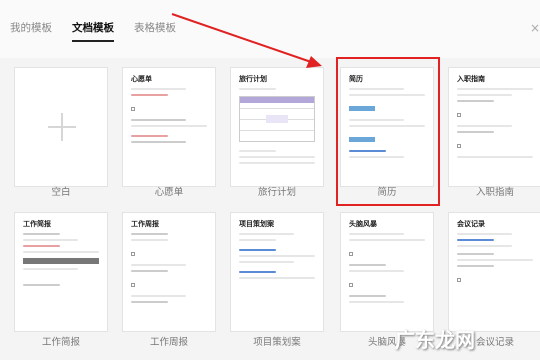 This screenshot has height=360, width=540. I want to click on template-card-wishlist: 心愿单, so click(169, 127).